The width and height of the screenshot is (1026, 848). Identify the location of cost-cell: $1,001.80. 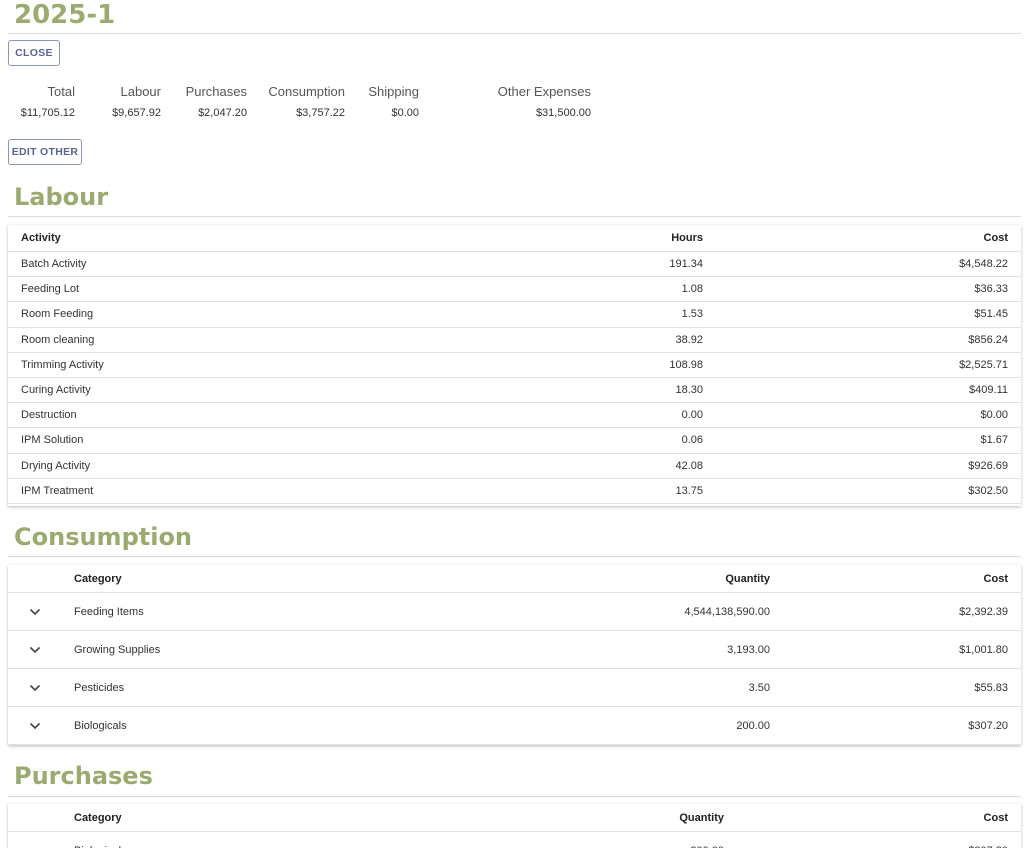
(983, 649).